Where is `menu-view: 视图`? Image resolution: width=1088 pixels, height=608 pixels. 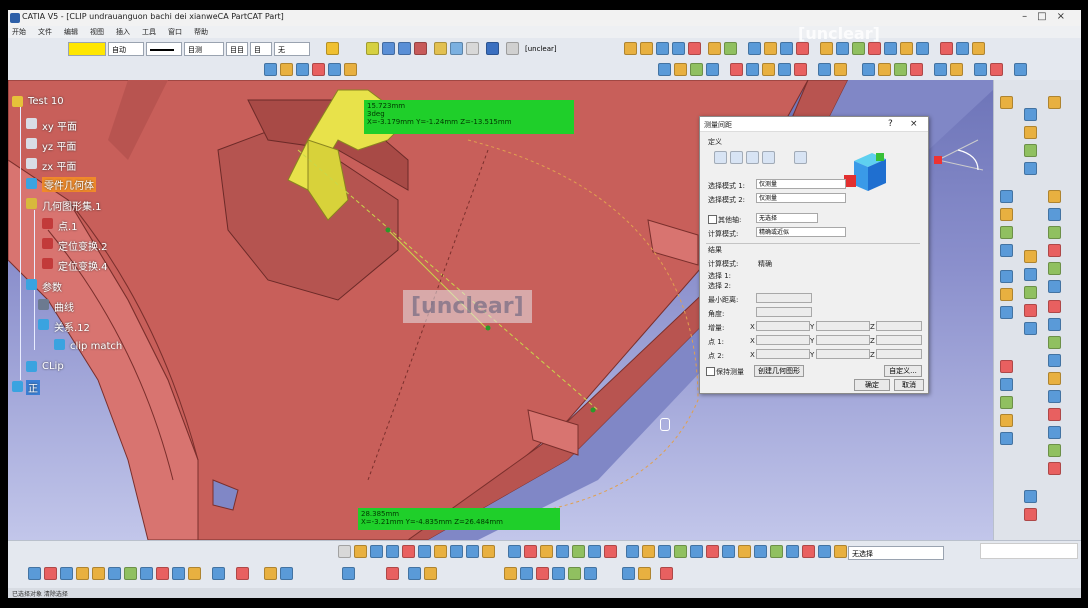 menu-view: 视图 is located at coordinates (97, 32).